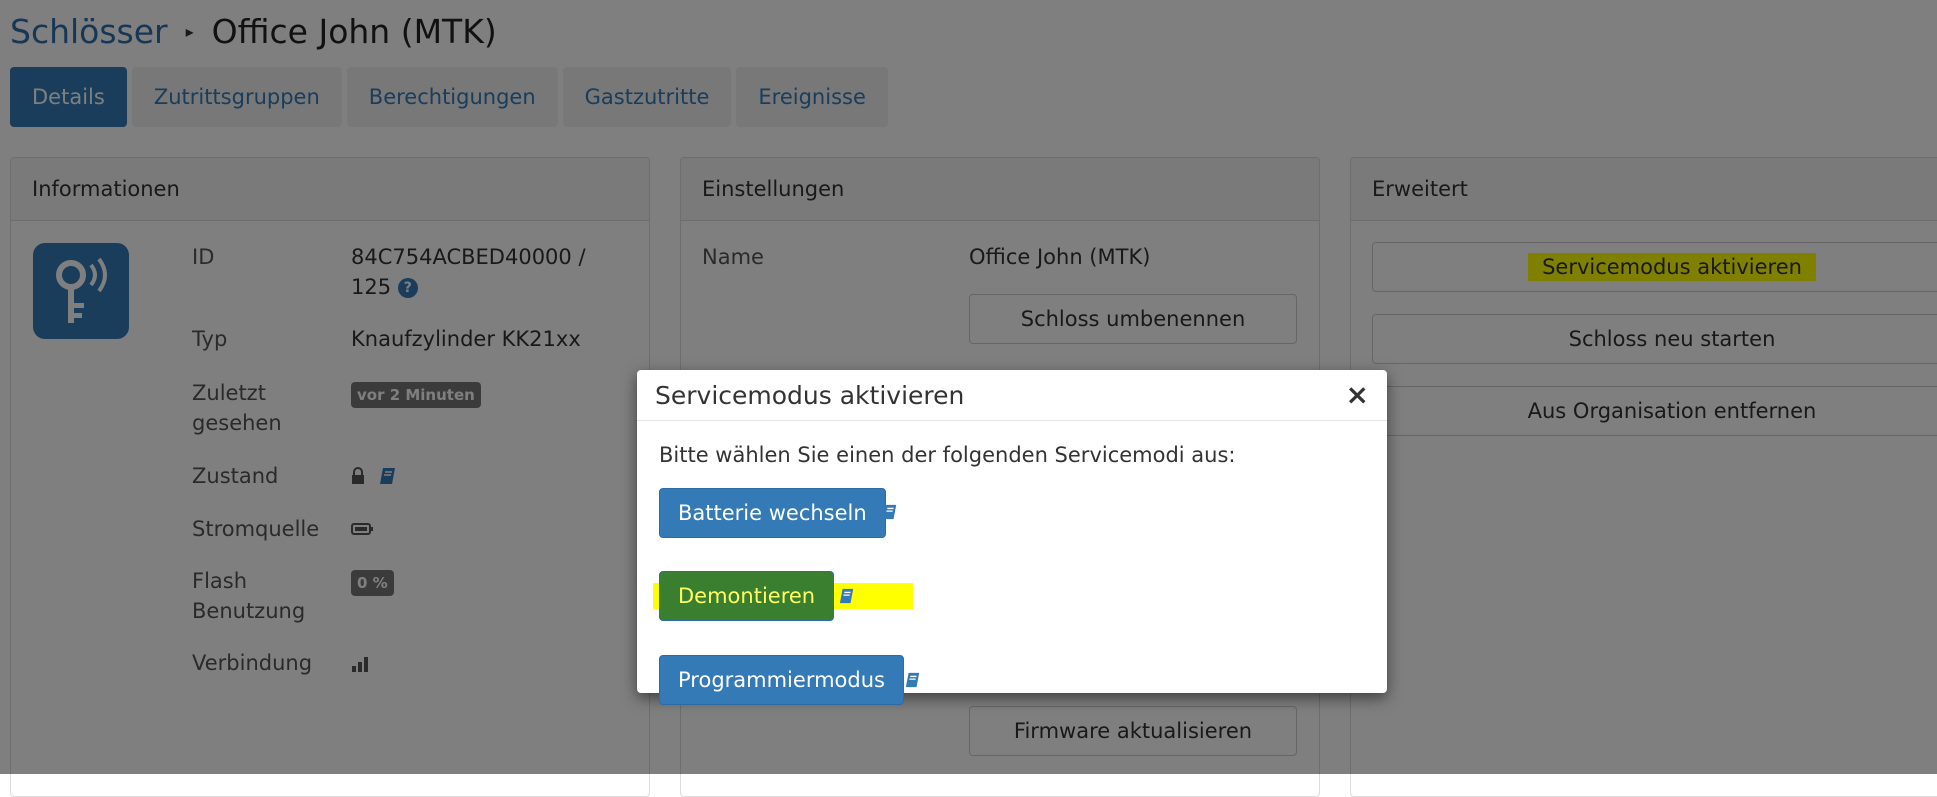  I want to click on dialog-header: Servicemodus aktivieren ×, so click(1012, 395).